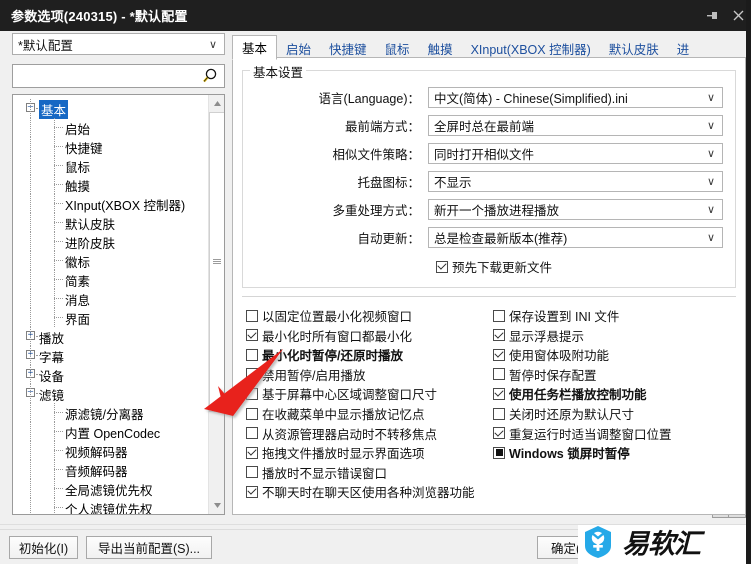 The width and height of the screenshot is (751, 564). Describe the element at coordinates (453, 182) in the screenshot. I see `field-select-value: 不显示` at that location.